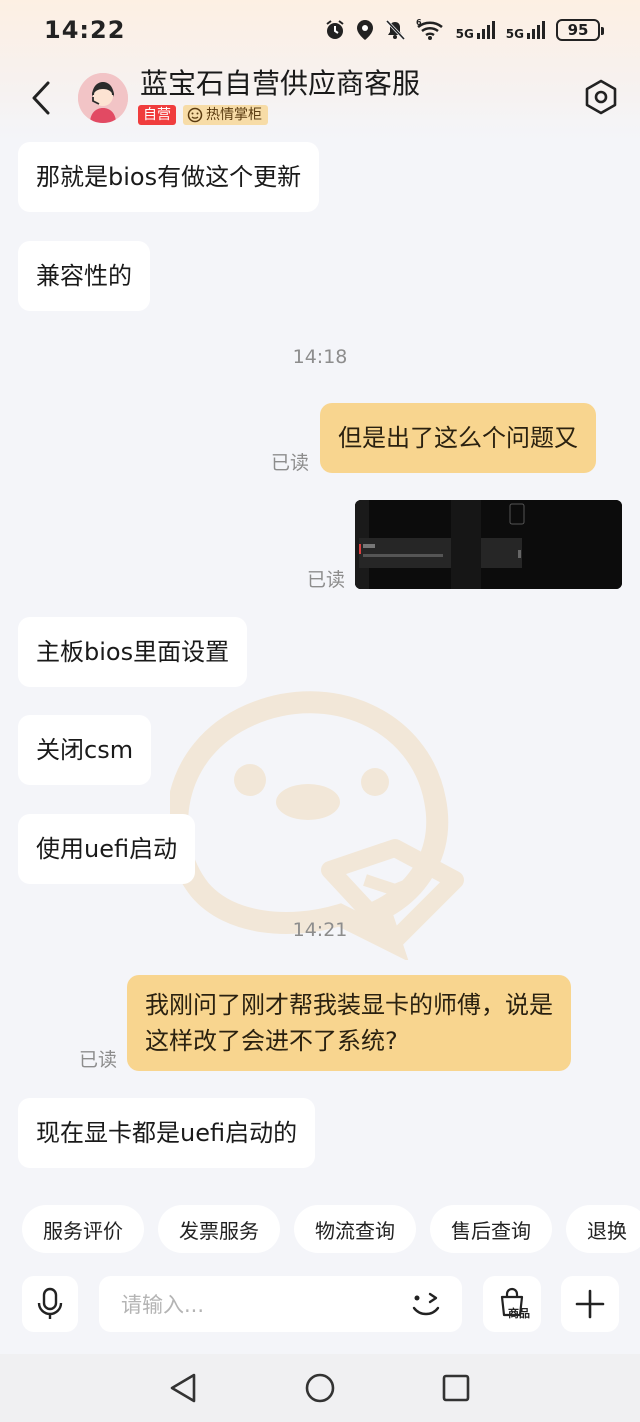 The width and height of the screenshot is (640, 1422). I want to click on warm-shopkeeper-badge: 热情掌柜, so click(225, 115).